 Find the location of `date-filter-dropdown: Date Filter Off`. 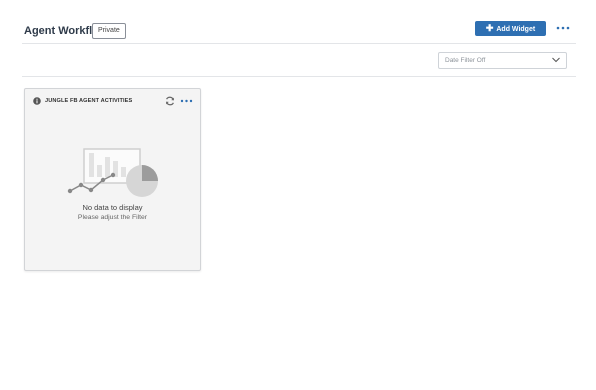

date-filter-dropdown: Date Filter Off is located at coordinates (502, 60).